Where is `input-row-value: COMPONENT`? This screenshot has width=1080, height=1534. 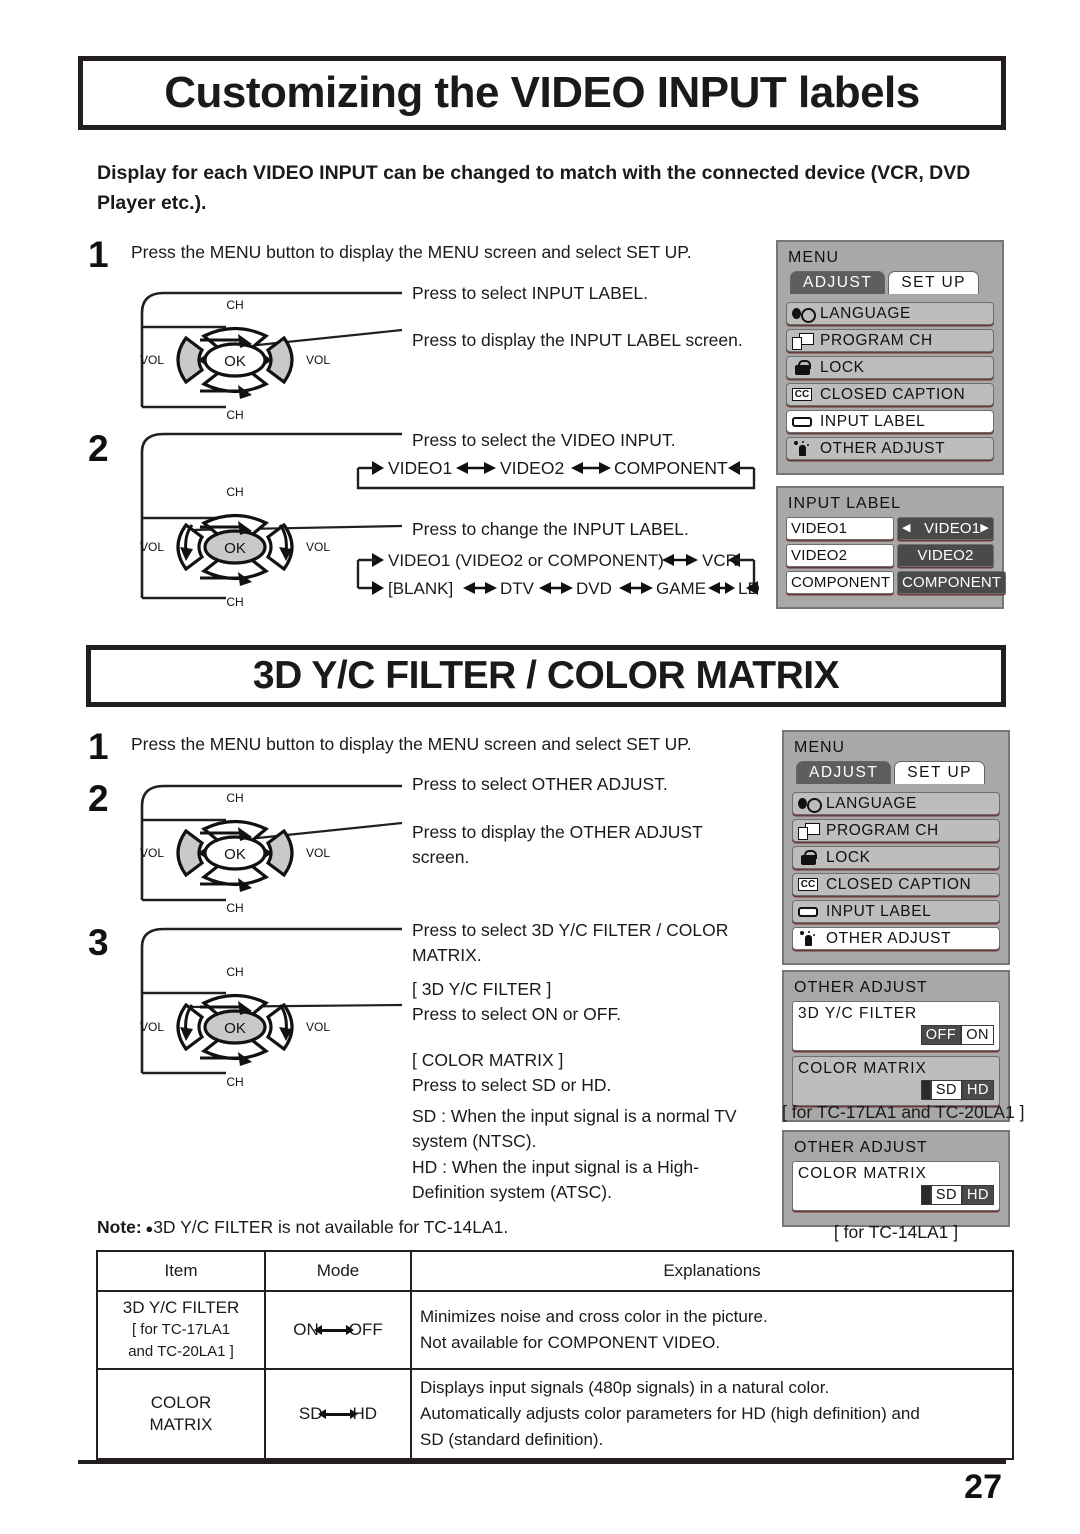 input-row-value: COMPONENT is located at coordinates (952, 582).